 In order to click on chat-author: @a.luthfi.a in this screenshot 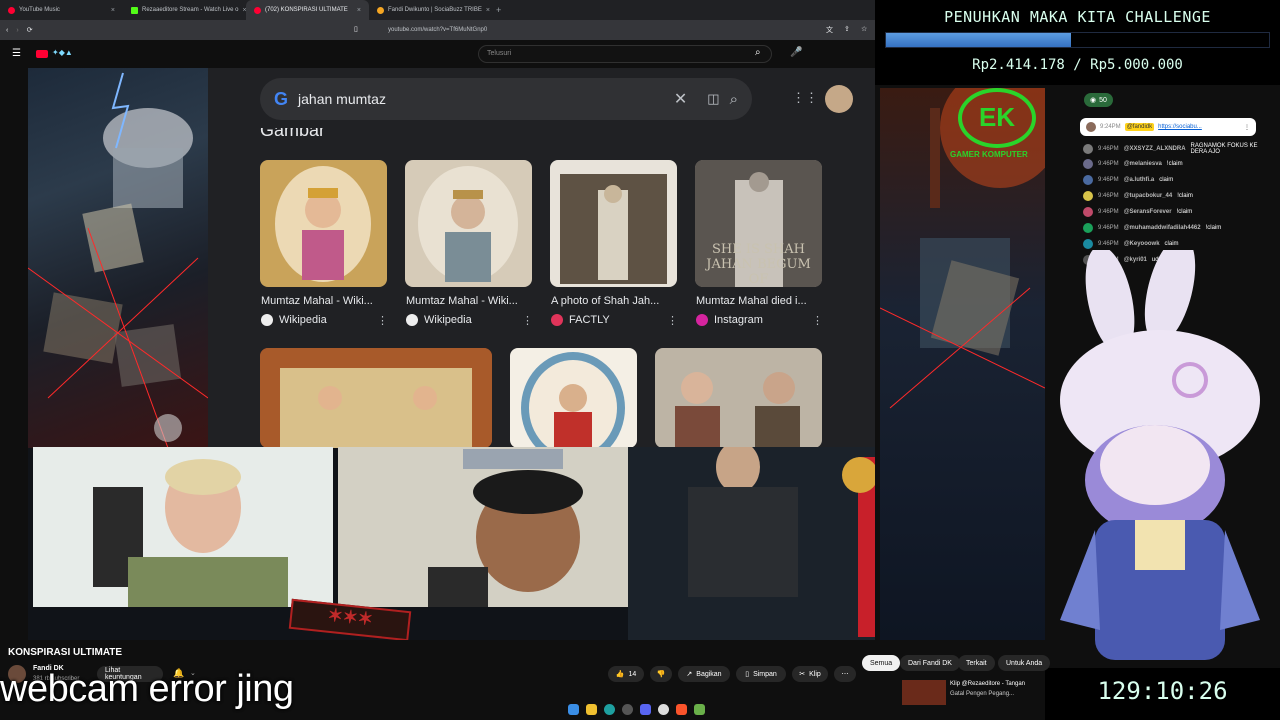, I will do `click(1139, 180)`.